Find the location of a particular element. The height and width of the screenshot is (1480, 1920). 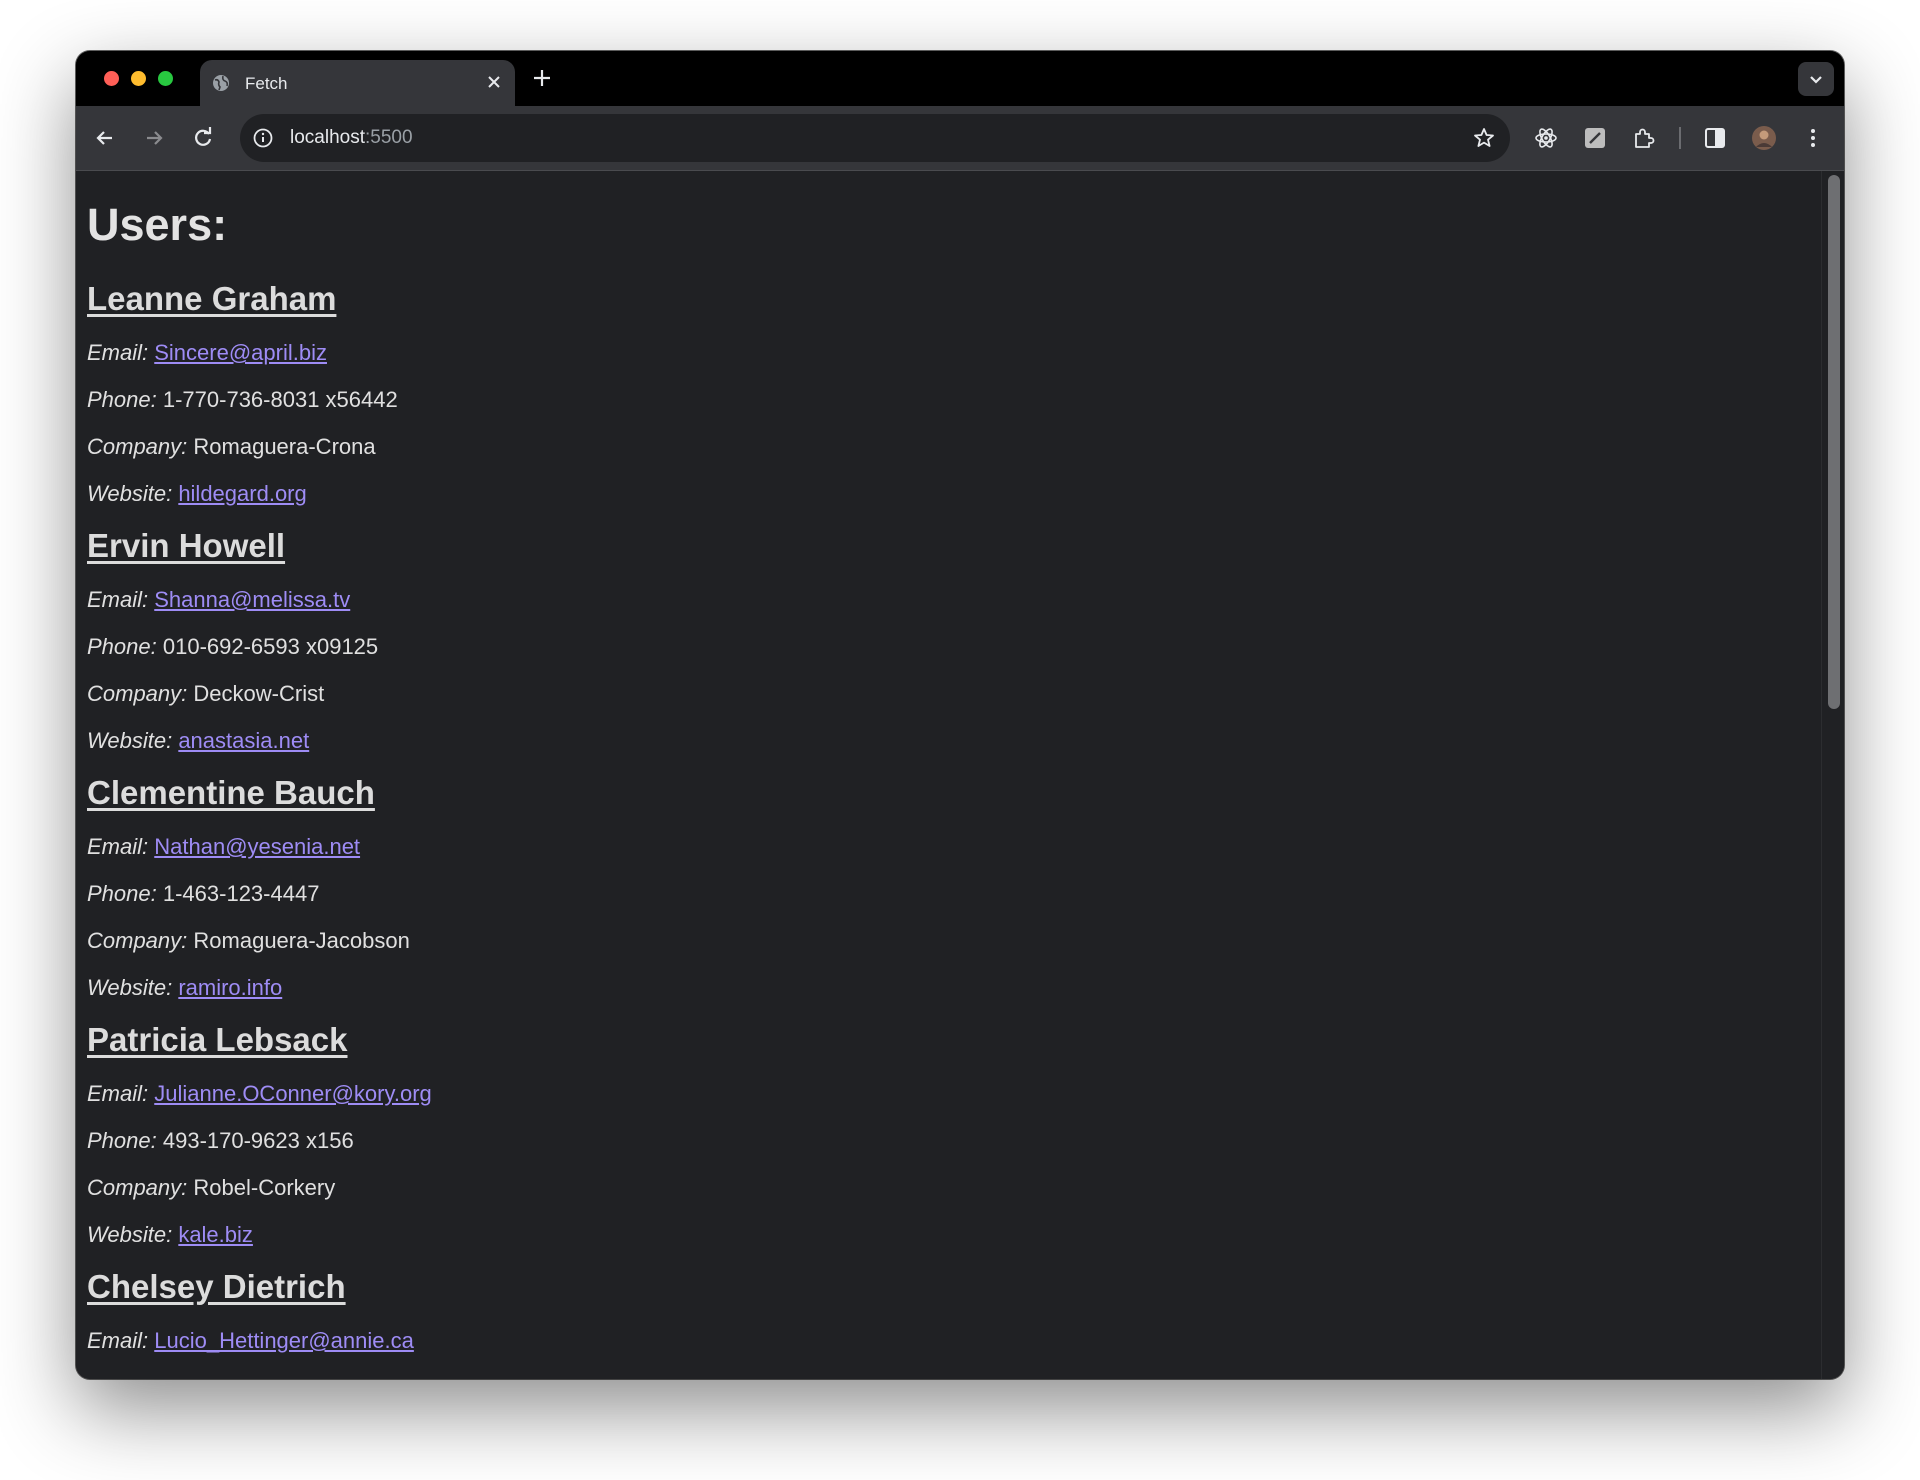

user-phone-row: Phone: 1-463-123-4447 is located at coordinates (937, 894).